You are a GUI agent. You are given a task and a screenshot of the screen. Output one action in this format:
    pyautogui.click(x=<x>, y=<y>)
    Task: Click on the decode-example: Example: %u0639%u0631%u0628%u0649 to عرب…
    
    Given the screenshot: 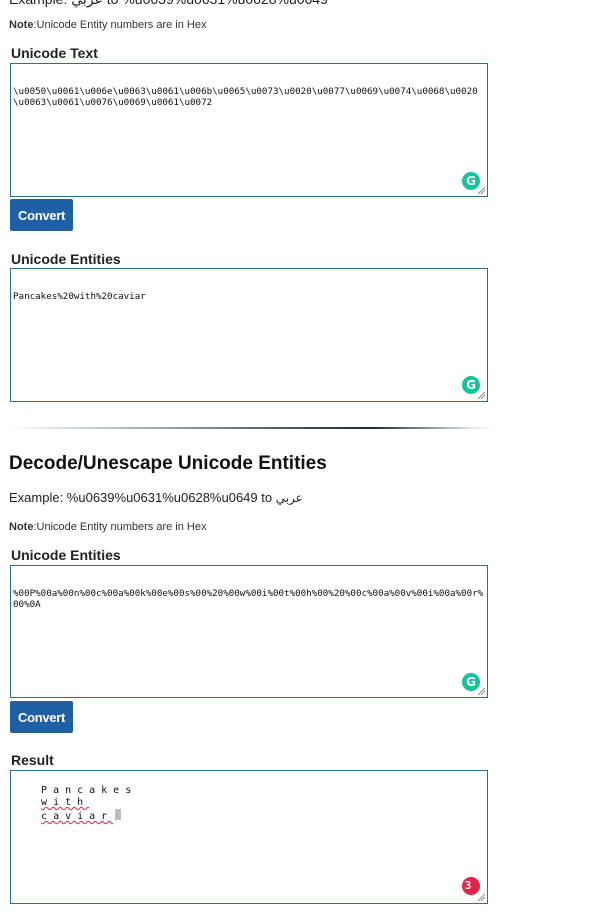 What is the action you would take?
    pyautogui.click(x=156, y=497)
    